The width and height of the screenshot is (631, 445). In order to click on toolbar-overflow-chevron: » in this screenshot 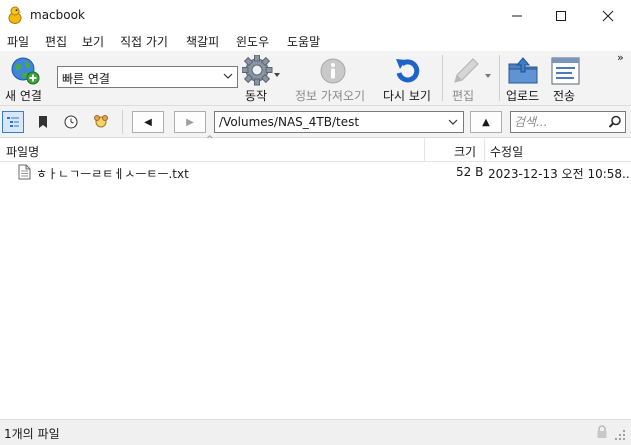, I will do `click(620, 57)`.